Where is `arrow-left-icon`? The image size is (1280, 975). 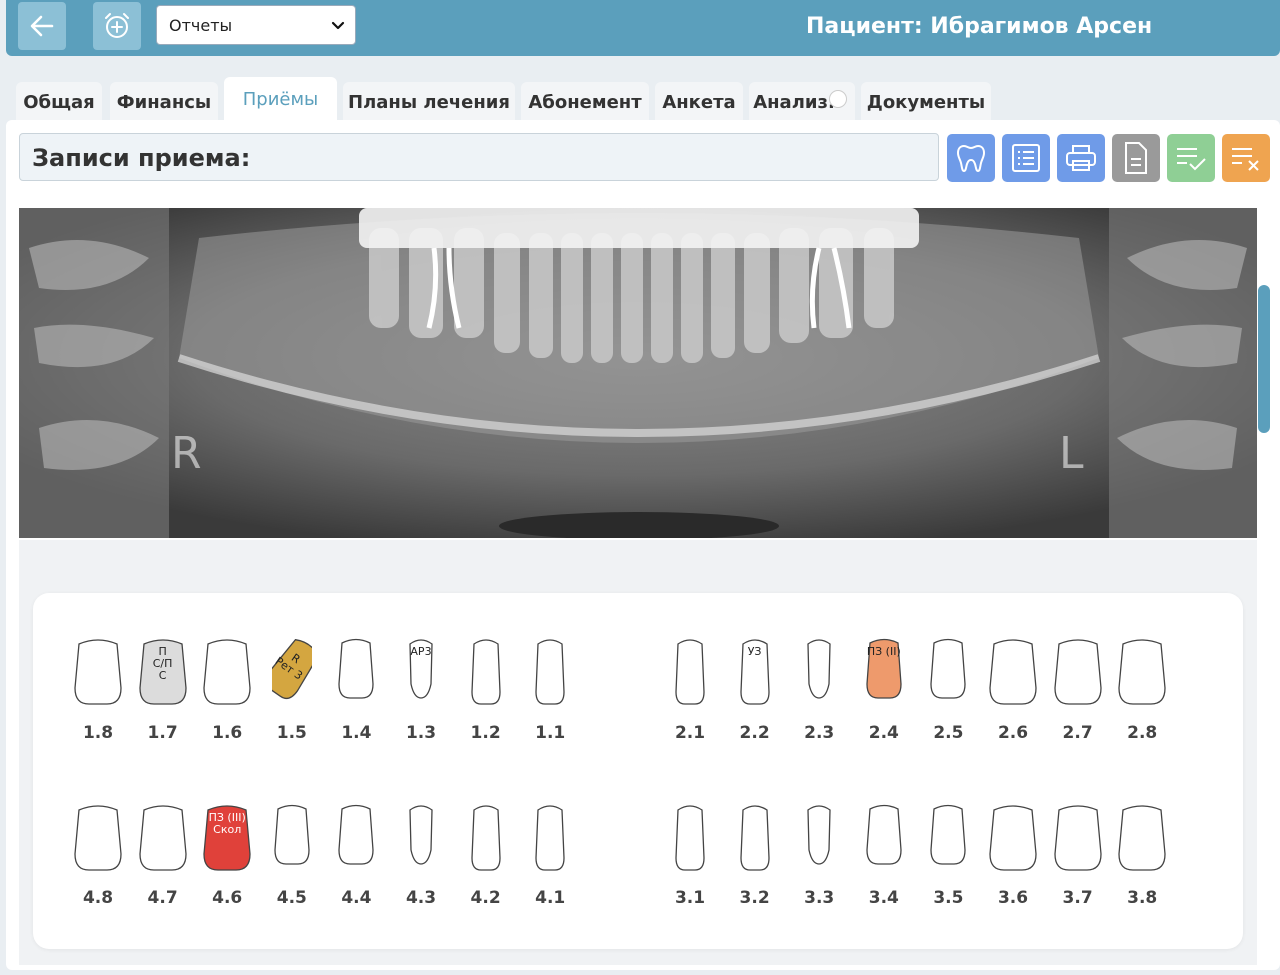
arrow-left-icon is located at coordinates (42, 26).